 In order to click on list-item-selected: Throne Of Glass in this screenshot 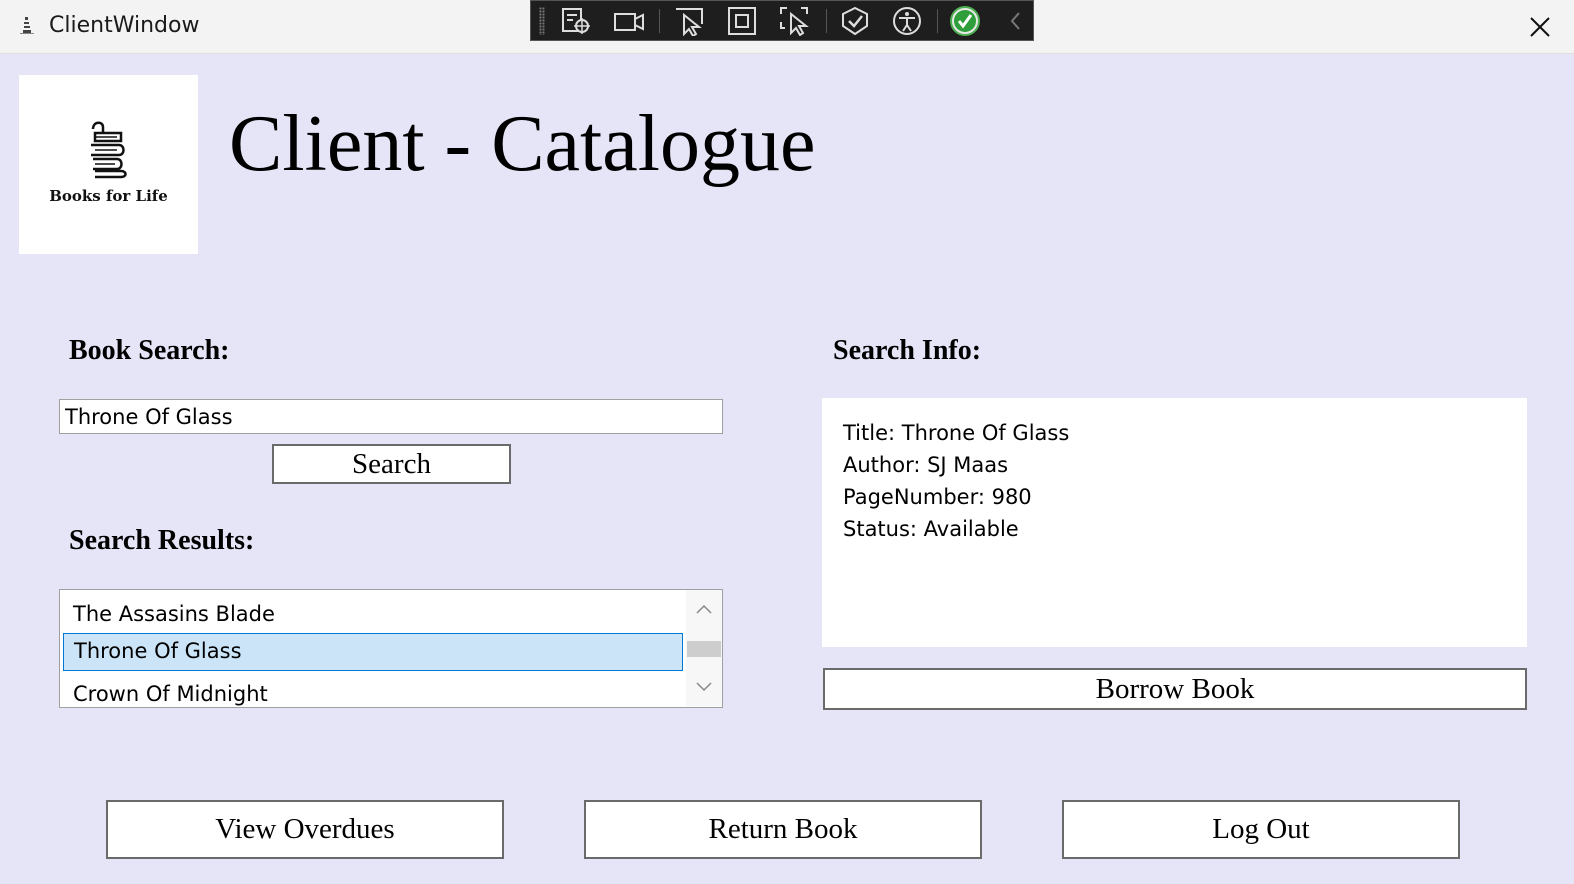, I will do `click(373, 652)`.